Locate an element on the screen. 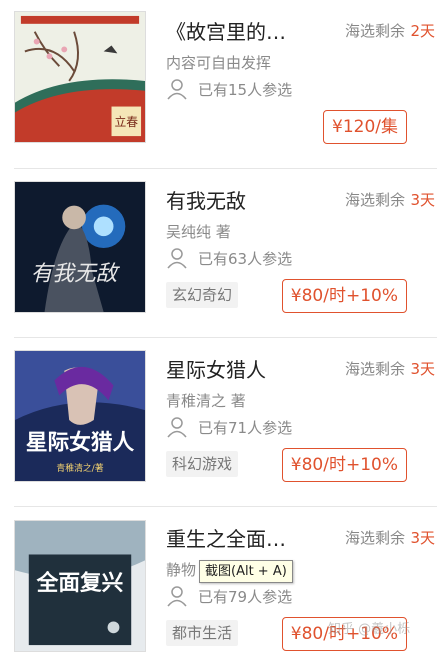 The image size is (447, 659). book-subtitle: 内容可自由发挥 is located at coordinates (219, 63).